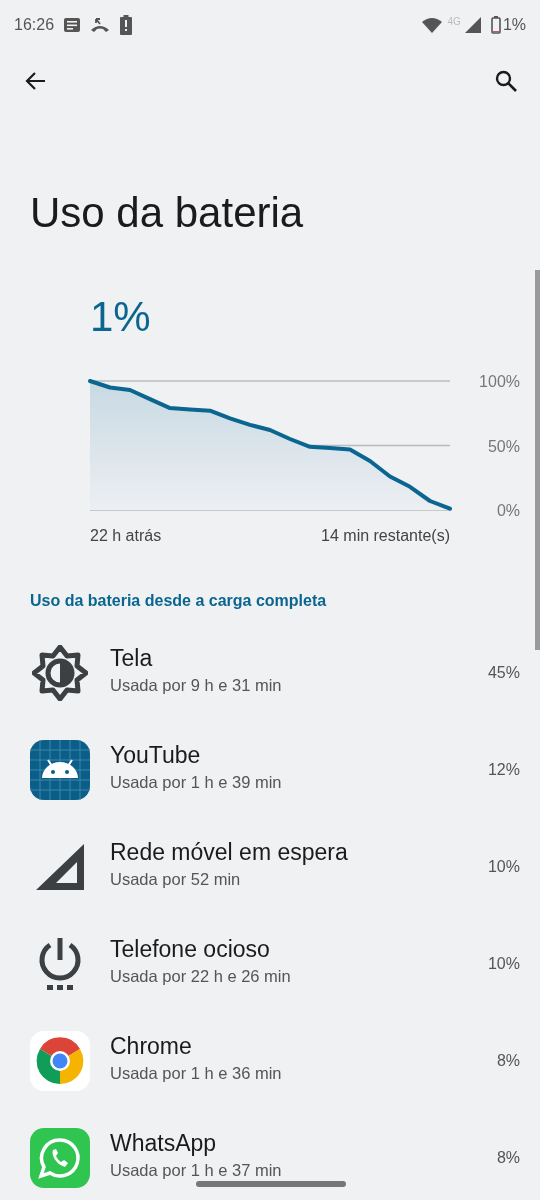 The image size is (540, 1200). Describe the element at coordinates (34, 25) in the screenshot. I see `status-time: 16:26` at that location.